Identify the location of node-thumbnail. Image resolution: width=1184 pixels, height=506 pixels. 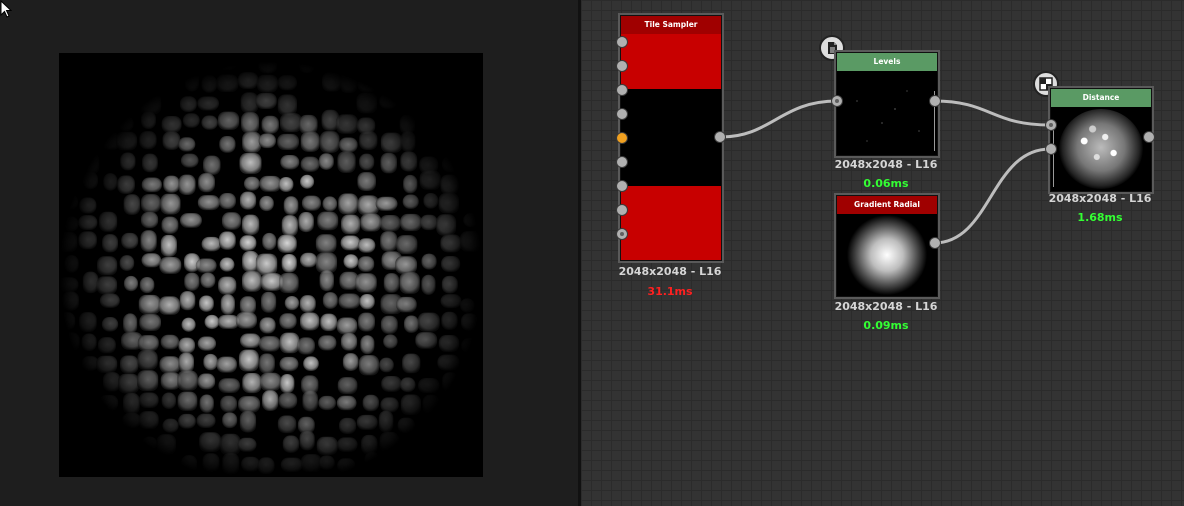
(887, 113).